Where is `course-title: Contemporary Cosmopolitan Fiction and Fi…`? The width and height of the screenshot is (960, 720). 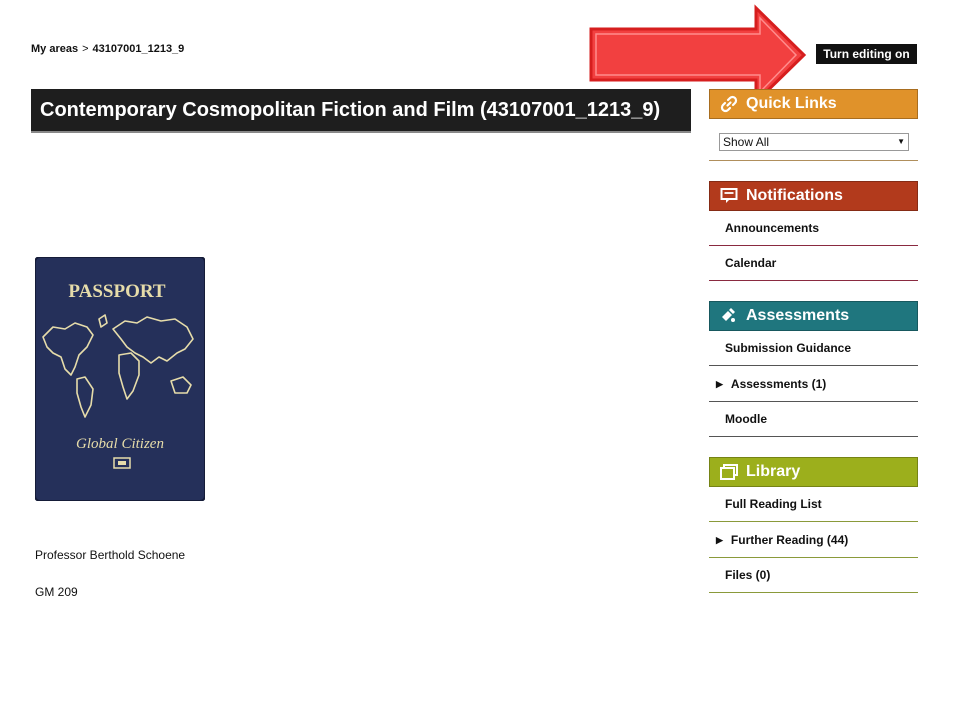 course-title: Contemporary Cosmopolitan Fiction and Fi… is located at coordinates (361, 111).